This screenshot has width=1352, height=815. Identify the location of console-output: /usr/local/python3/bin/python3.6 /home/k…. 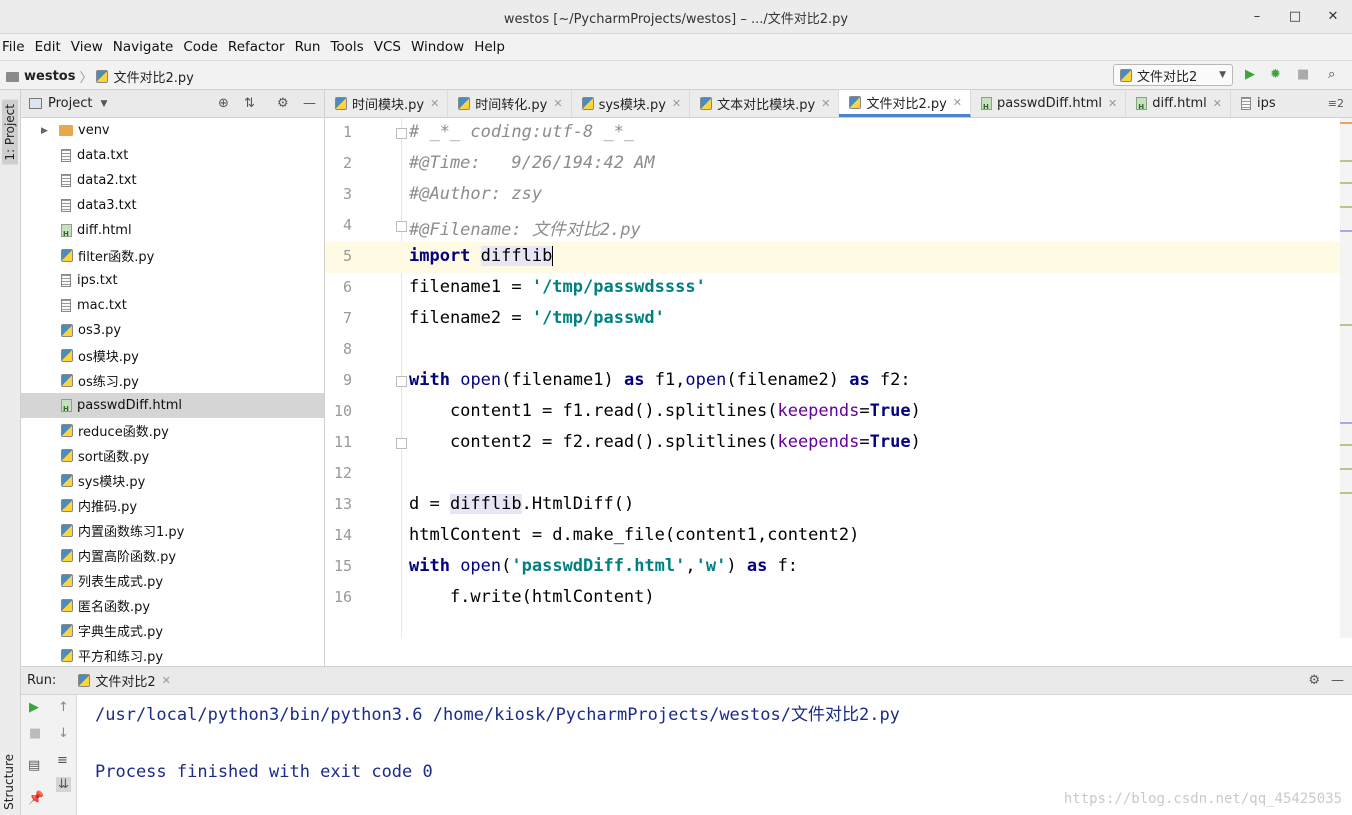
(714, 755).